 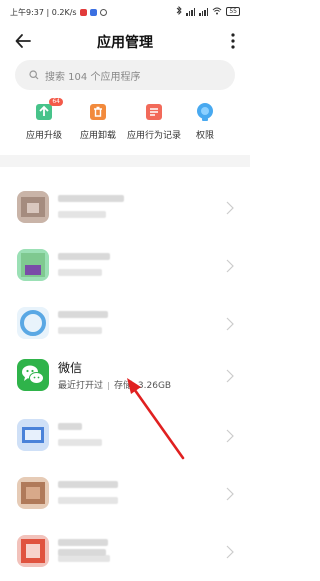 I want to click on app-meta: 最近打开过 存储: 3.26GB, so click(x=114, y=384).